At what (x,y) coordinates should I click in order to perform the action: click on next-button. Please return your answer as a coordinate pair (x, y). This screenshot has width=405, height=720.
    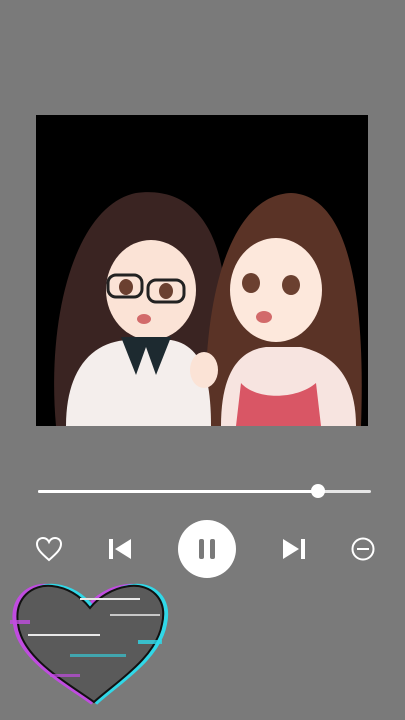
    Looking at the image, I should click on (294, 549).